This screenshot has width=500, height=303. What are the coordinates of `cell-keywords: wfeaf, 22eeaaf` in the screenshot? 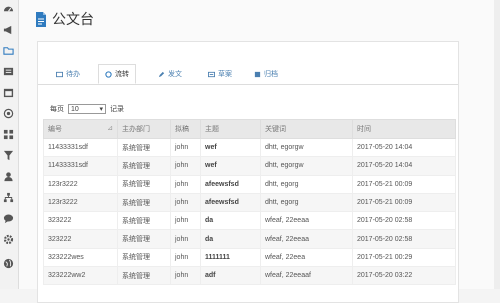 It's located at (306, 276).